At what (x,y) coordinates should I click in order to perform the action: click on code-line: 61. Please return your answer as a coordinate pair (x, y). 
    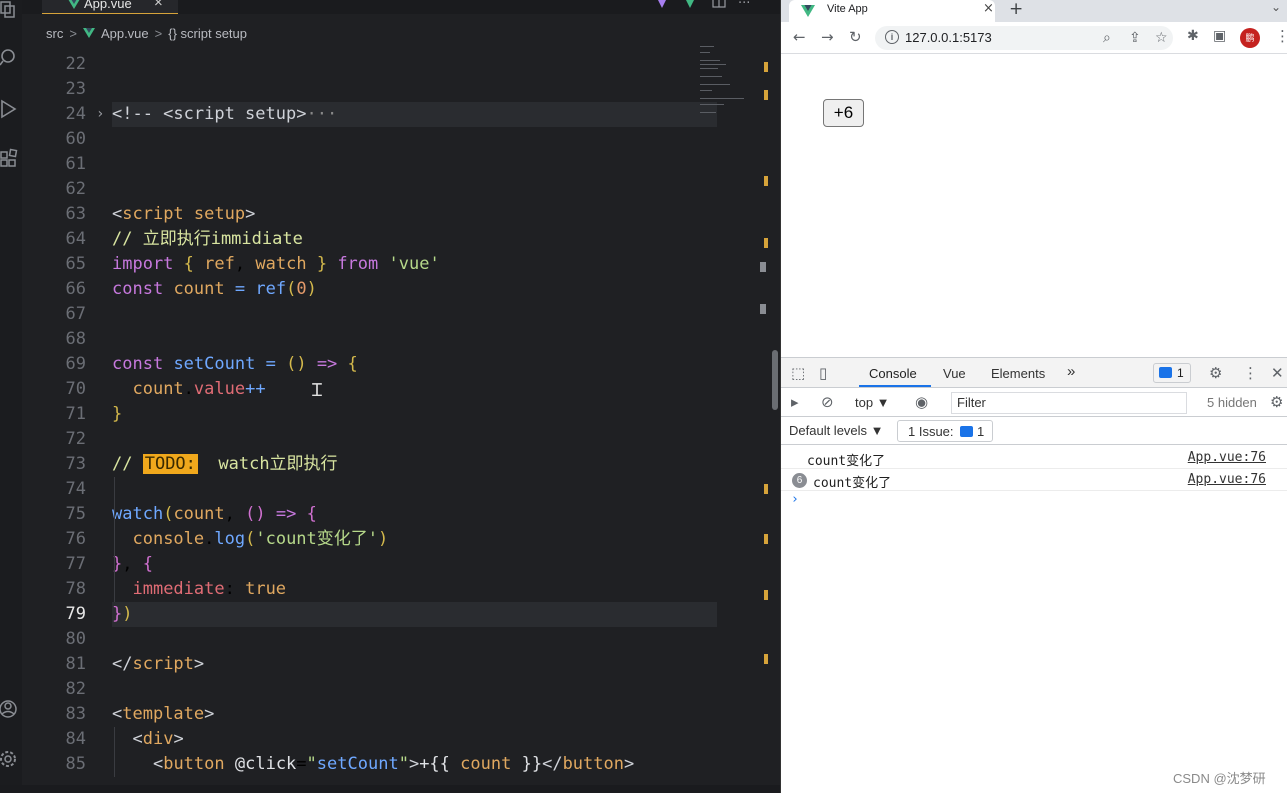
    Looking at the image, I should click on (392, 164).